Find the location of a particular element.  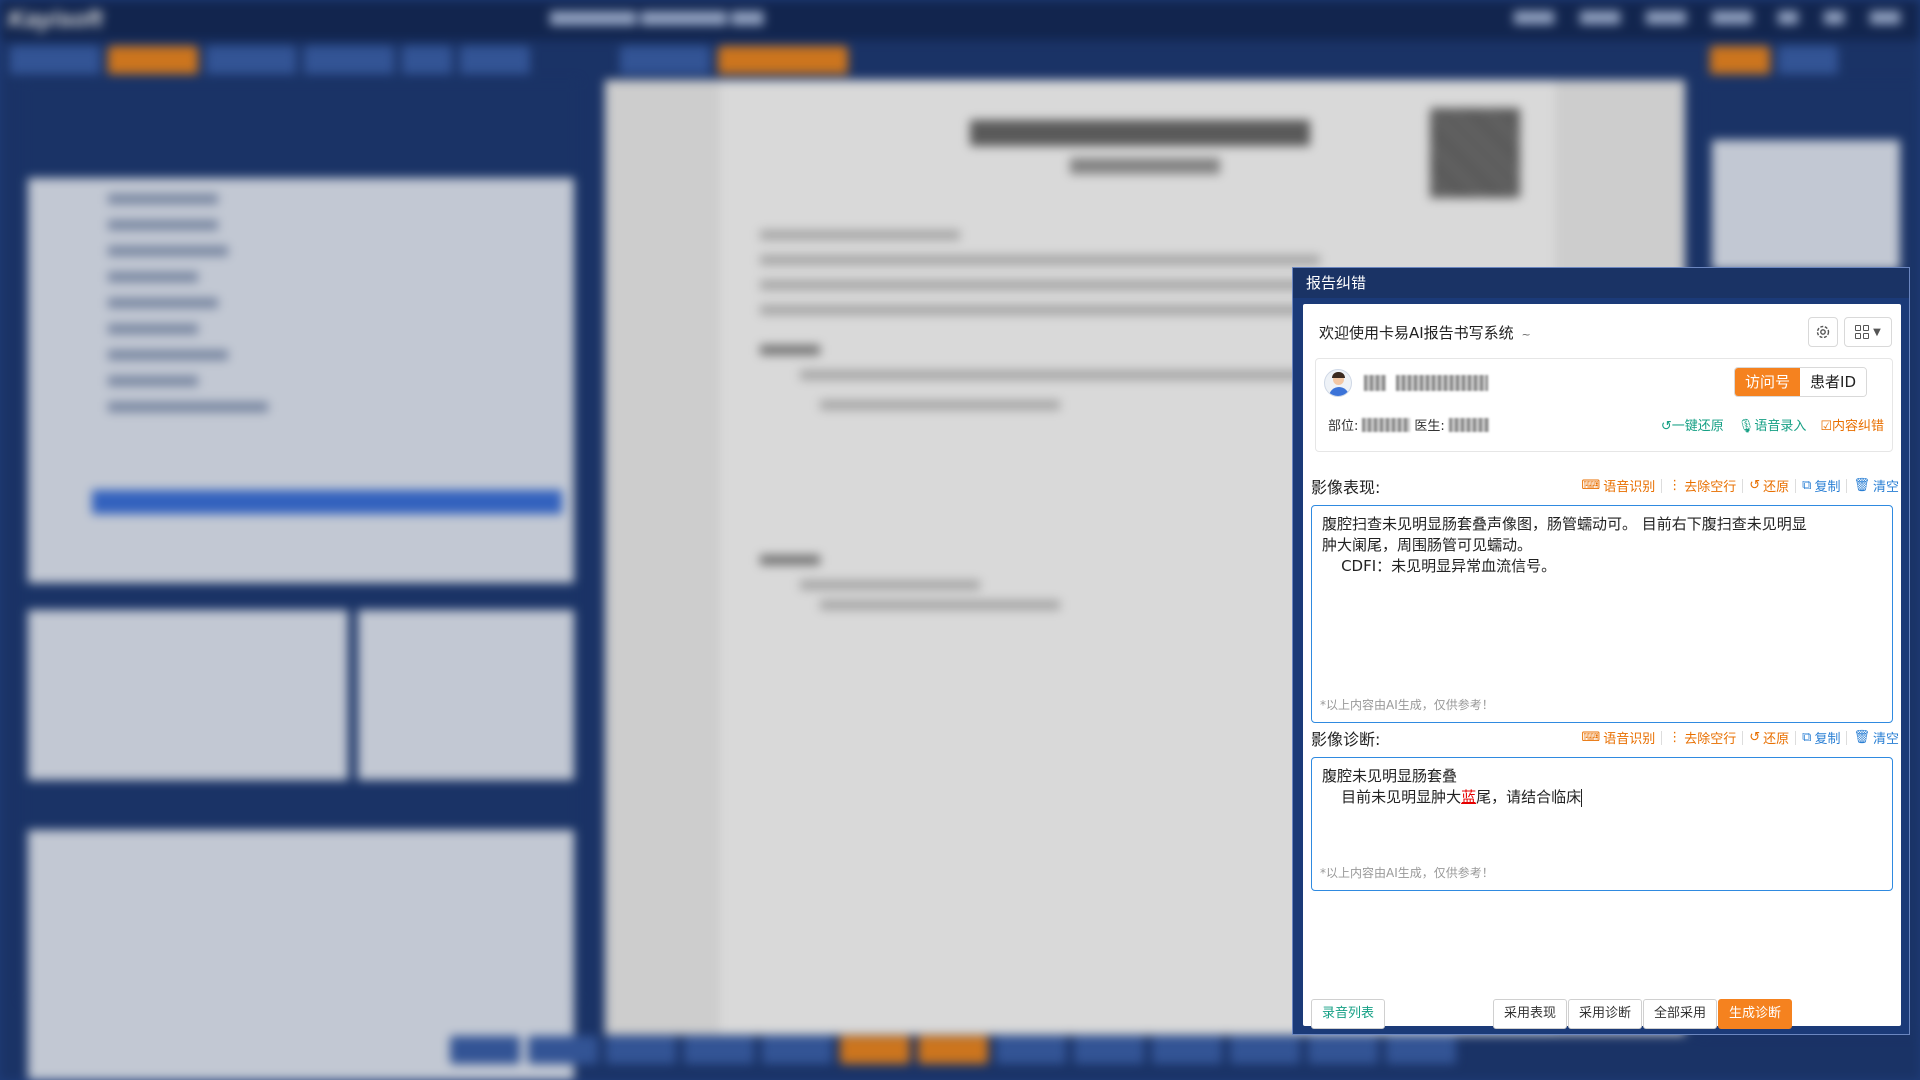

findings-restore-button: ↺ 还原 is located at coordinates (1769, 485).